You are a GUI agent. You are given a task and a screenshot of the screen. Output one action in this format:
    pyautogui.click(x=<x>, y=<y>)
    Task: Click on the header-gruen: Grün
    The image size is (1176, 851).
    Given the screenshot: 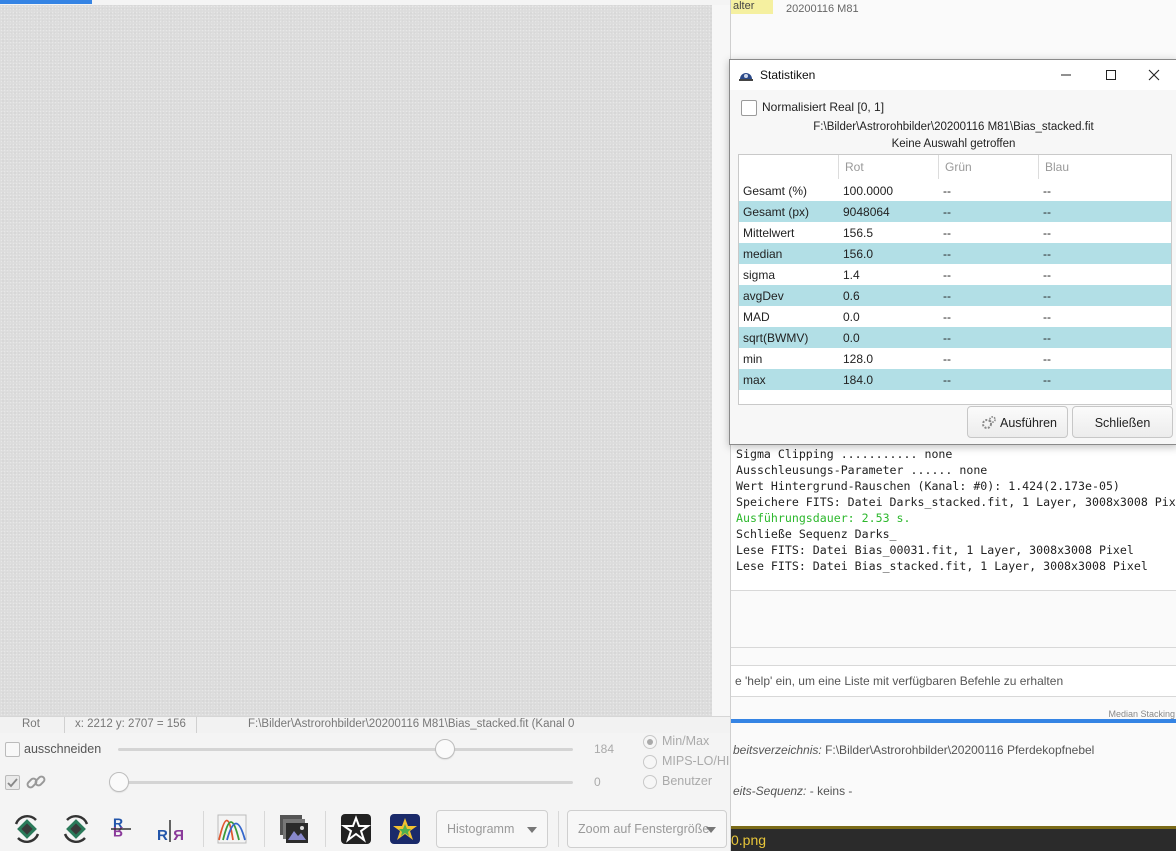 What is the action you would take?
    pyautogui.click(x=989, y=167)
    